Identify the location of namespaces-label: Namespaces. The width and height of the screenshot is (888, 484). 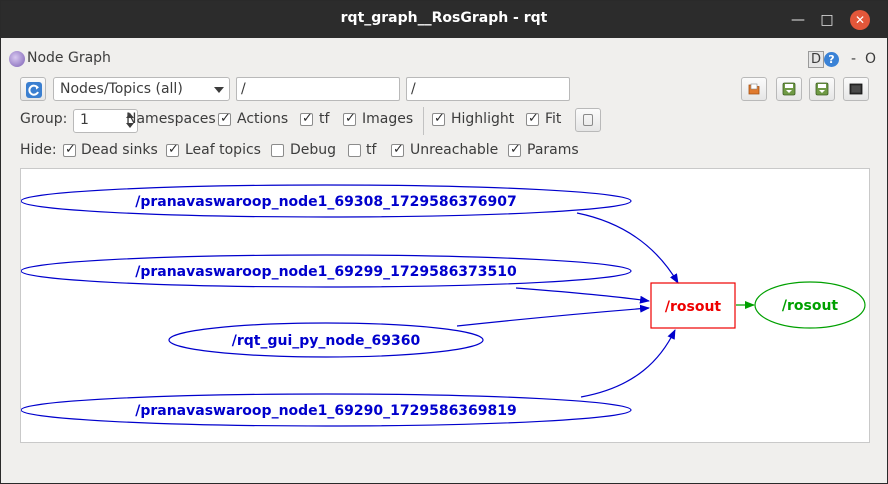
(171, 119).